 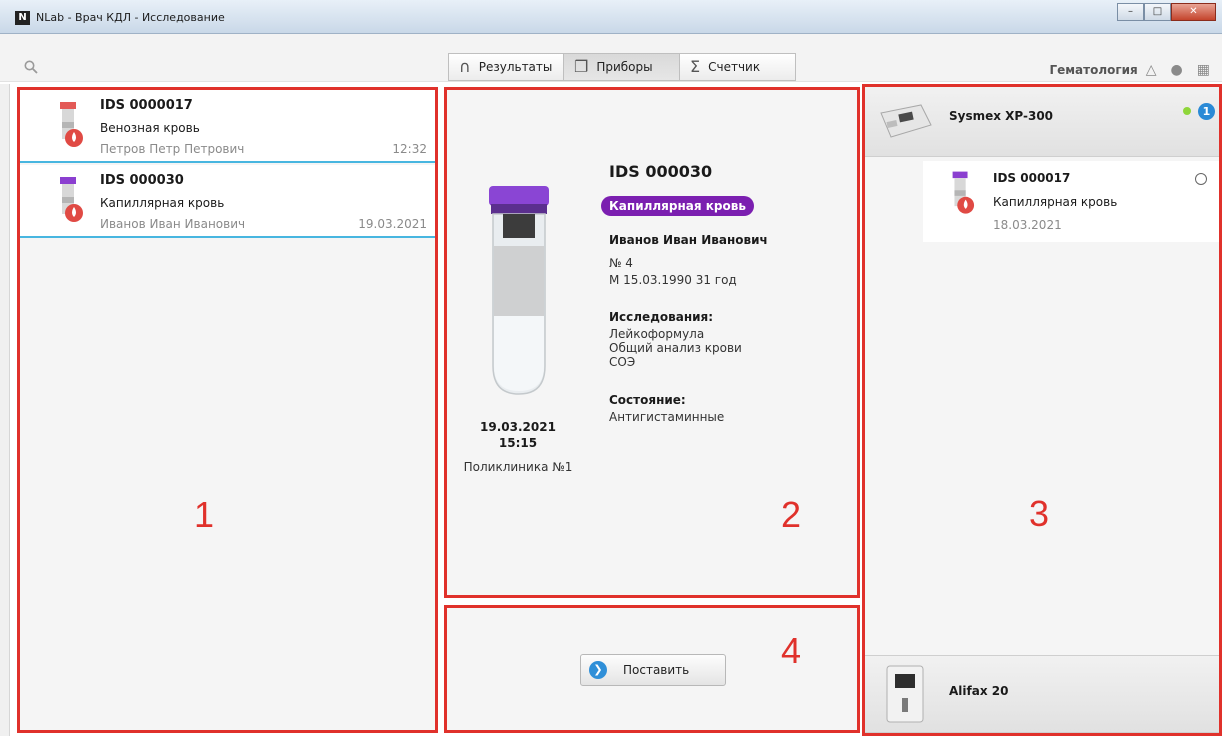 What do you see at coordinates (1032, 178) in the screenshot?
I see `queue-sample-id: IDS 000017` at bounding box center [1032, 178].